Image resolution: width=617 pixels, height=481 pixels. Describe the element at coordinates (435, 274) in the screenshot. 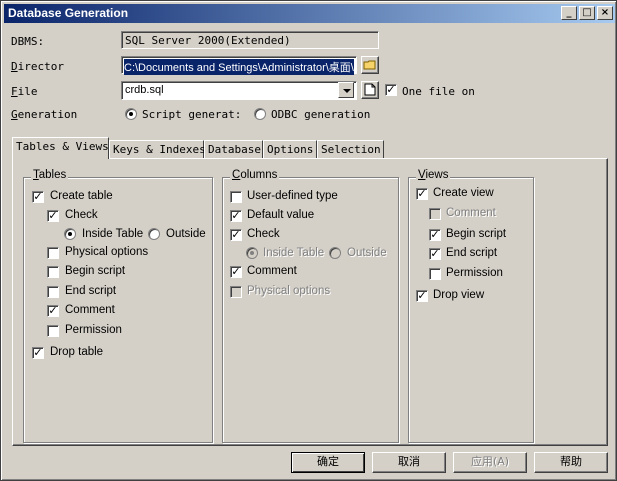

I see `view-permission-checkbox` at that location.